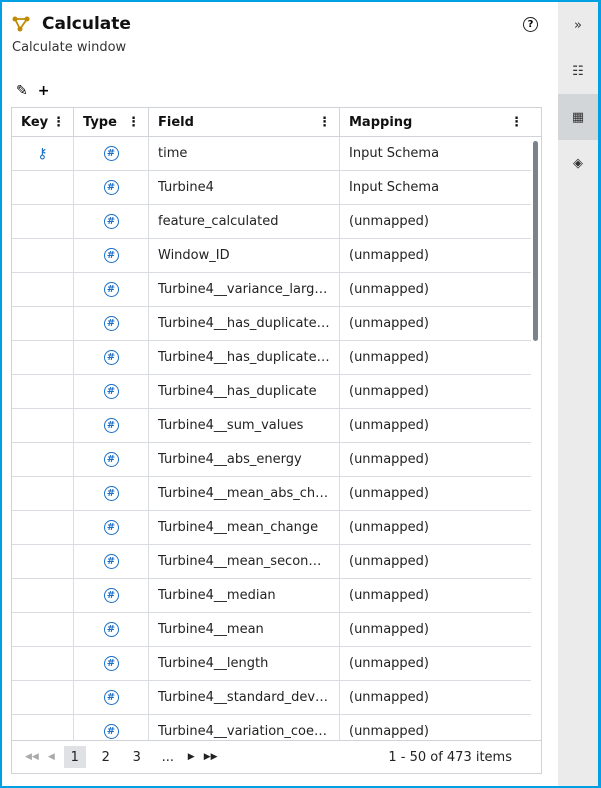  What do you see at coordinates (74, 757) in the screenshot?
I see `page-1-button: 1` at bounding box center [74, 757].